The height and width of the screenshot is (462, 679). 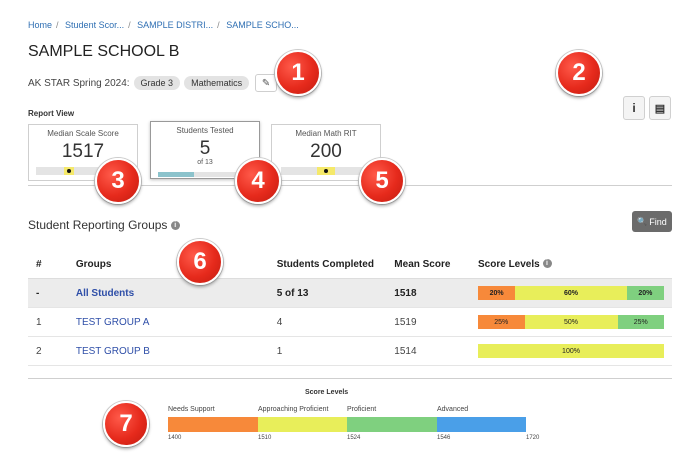 I want to click on legend-tick: 1510, so click(x=265, y=438).